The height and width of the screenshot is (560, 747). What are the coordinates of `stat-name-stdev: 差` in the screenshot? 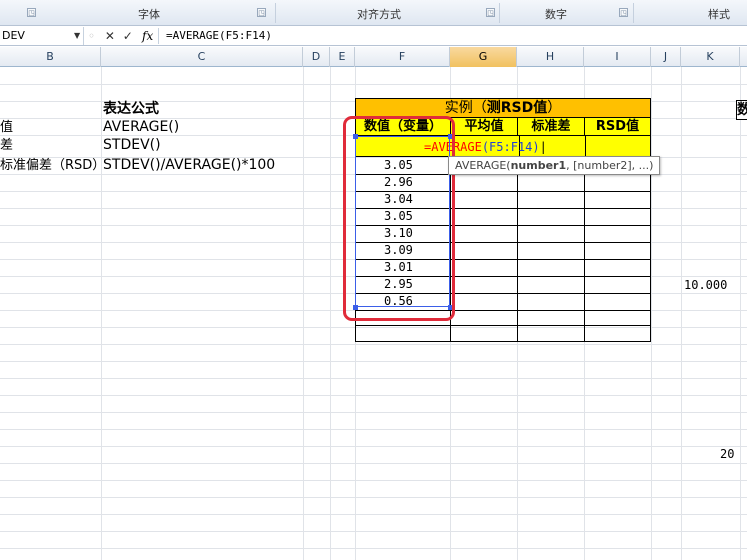 It's located at (7, 145).